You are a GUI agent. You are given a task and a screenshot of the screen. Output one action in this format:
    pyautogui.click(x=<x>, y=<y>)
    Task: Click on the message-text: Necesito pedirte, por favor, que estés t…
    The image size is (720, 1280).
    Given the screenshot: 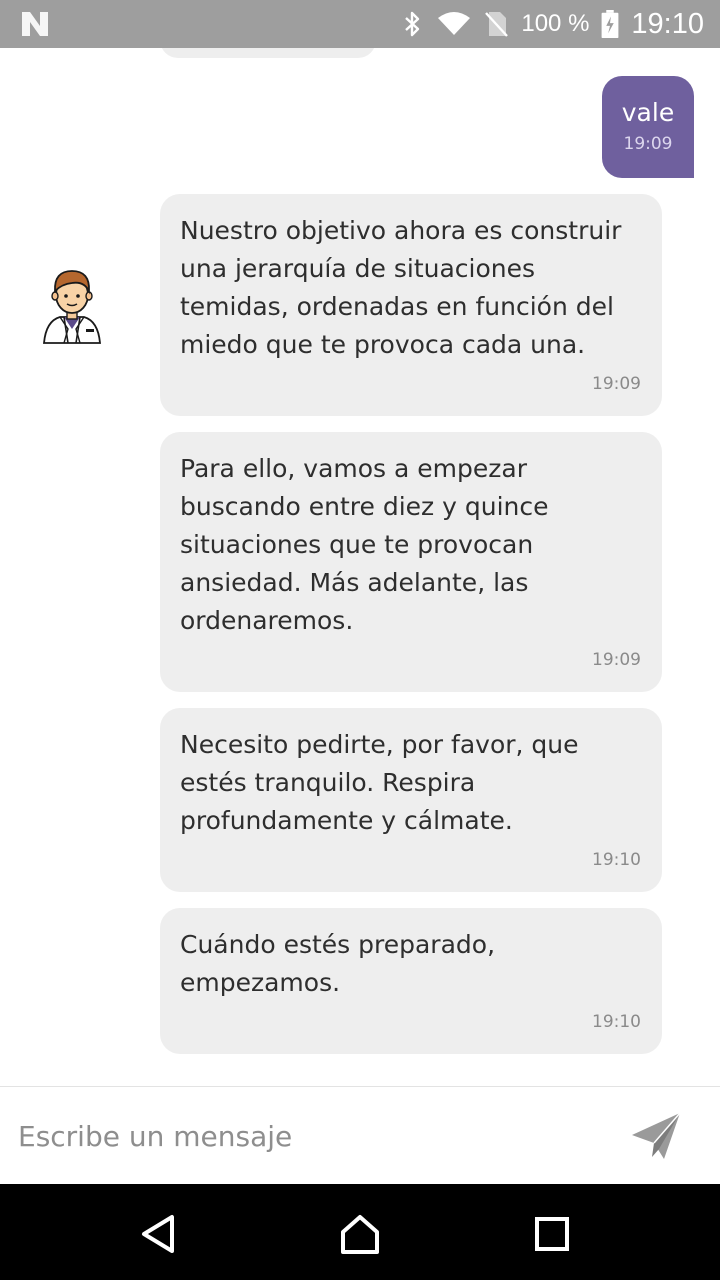 What is the action you would take?
    pyautogui.click(x=379, y=782)
    